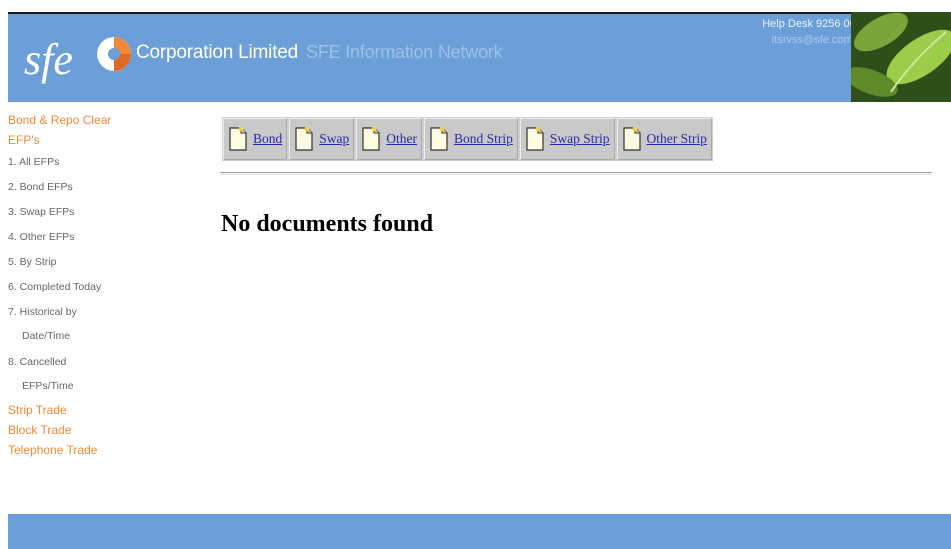 The image size is (951, 549). I want to click on sidebar-item-historical: 7. Historical by Date/Time, so click(108, 325).